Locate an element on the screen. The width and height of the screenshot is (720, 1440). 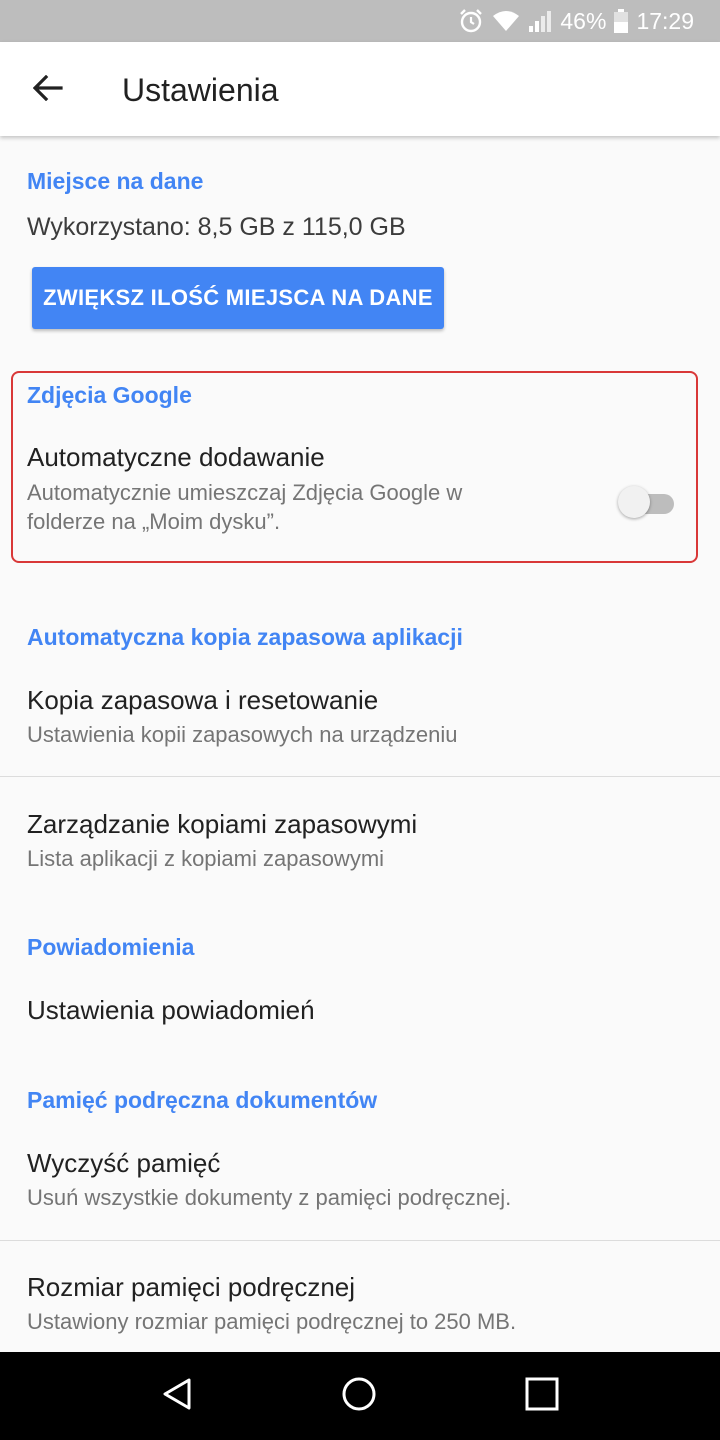
manage-backups-title: Zarządzanie kopiami zapasowymi is located at coordinates (222, 824).